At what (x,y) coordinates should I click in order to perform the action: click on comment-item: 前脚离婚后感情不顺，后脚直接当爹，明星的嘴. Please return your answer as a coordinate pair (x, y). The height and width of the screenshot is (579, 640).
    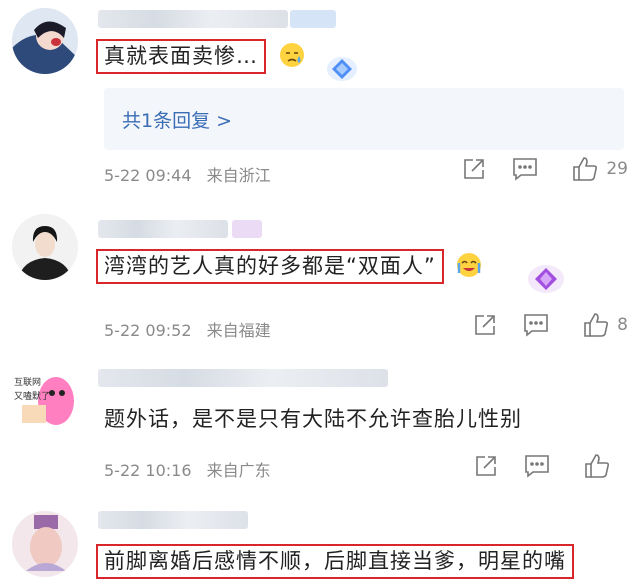
    Looking at the image, I should click on (320, 542).